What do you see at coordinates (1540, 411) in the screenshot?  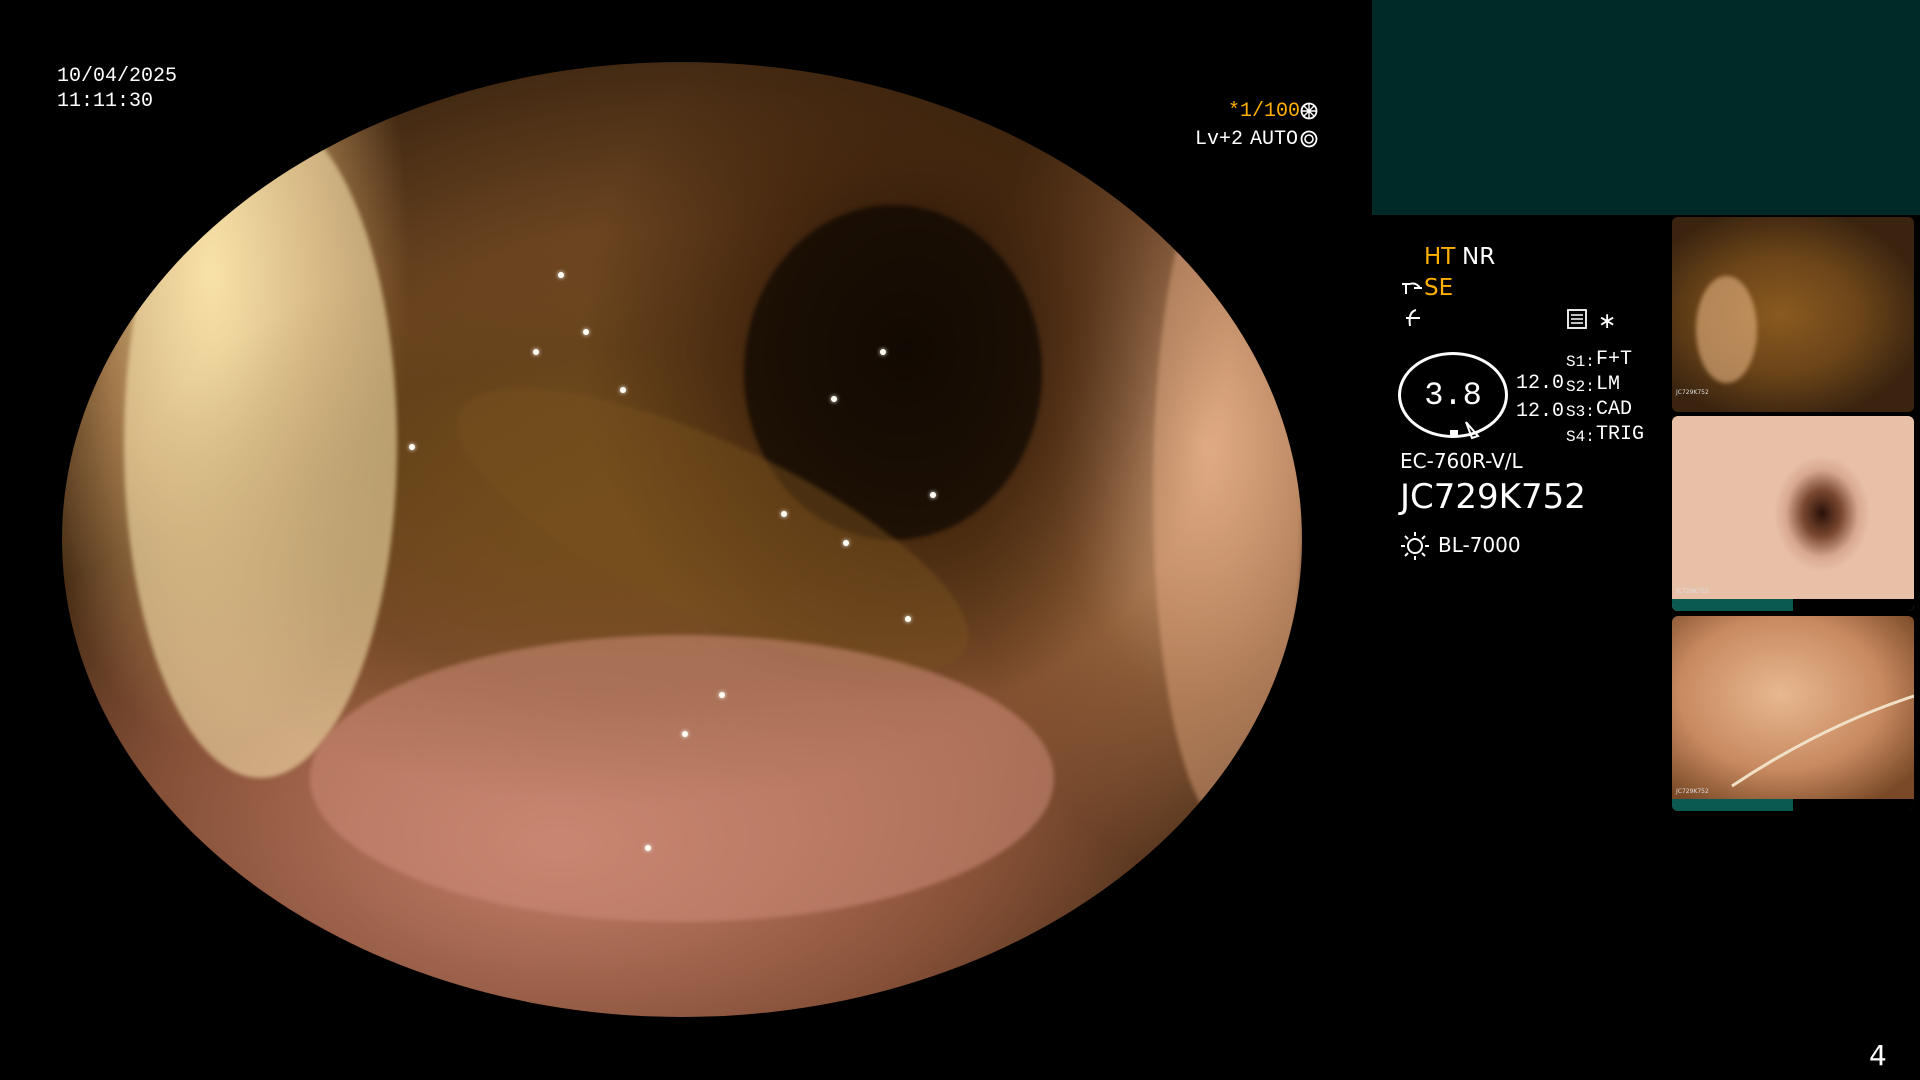 I see `zoom-left-value-2: 12.0` at bounding box center [1540, 411].